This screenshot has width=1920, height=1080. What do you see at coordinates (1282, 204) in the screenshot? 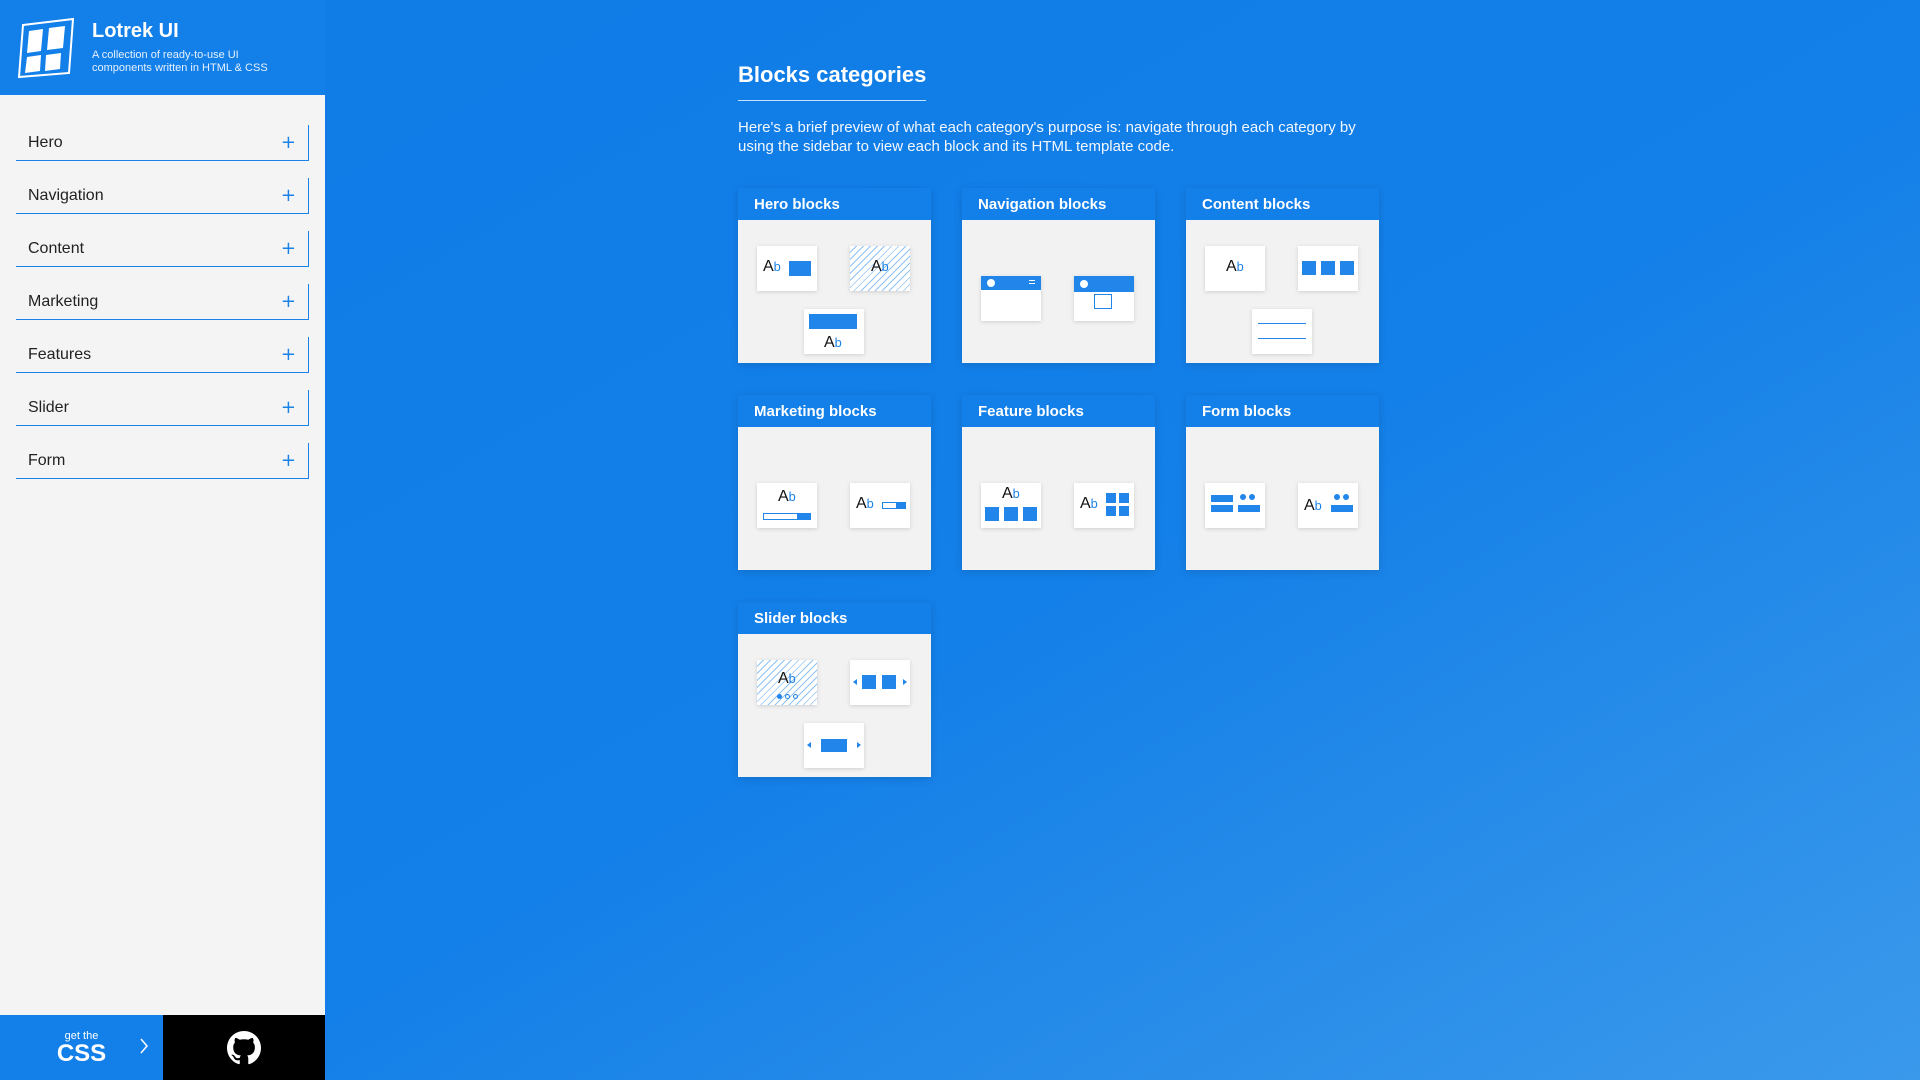
I see `card-title: Content blocks` at bounding box center [1282, 204].